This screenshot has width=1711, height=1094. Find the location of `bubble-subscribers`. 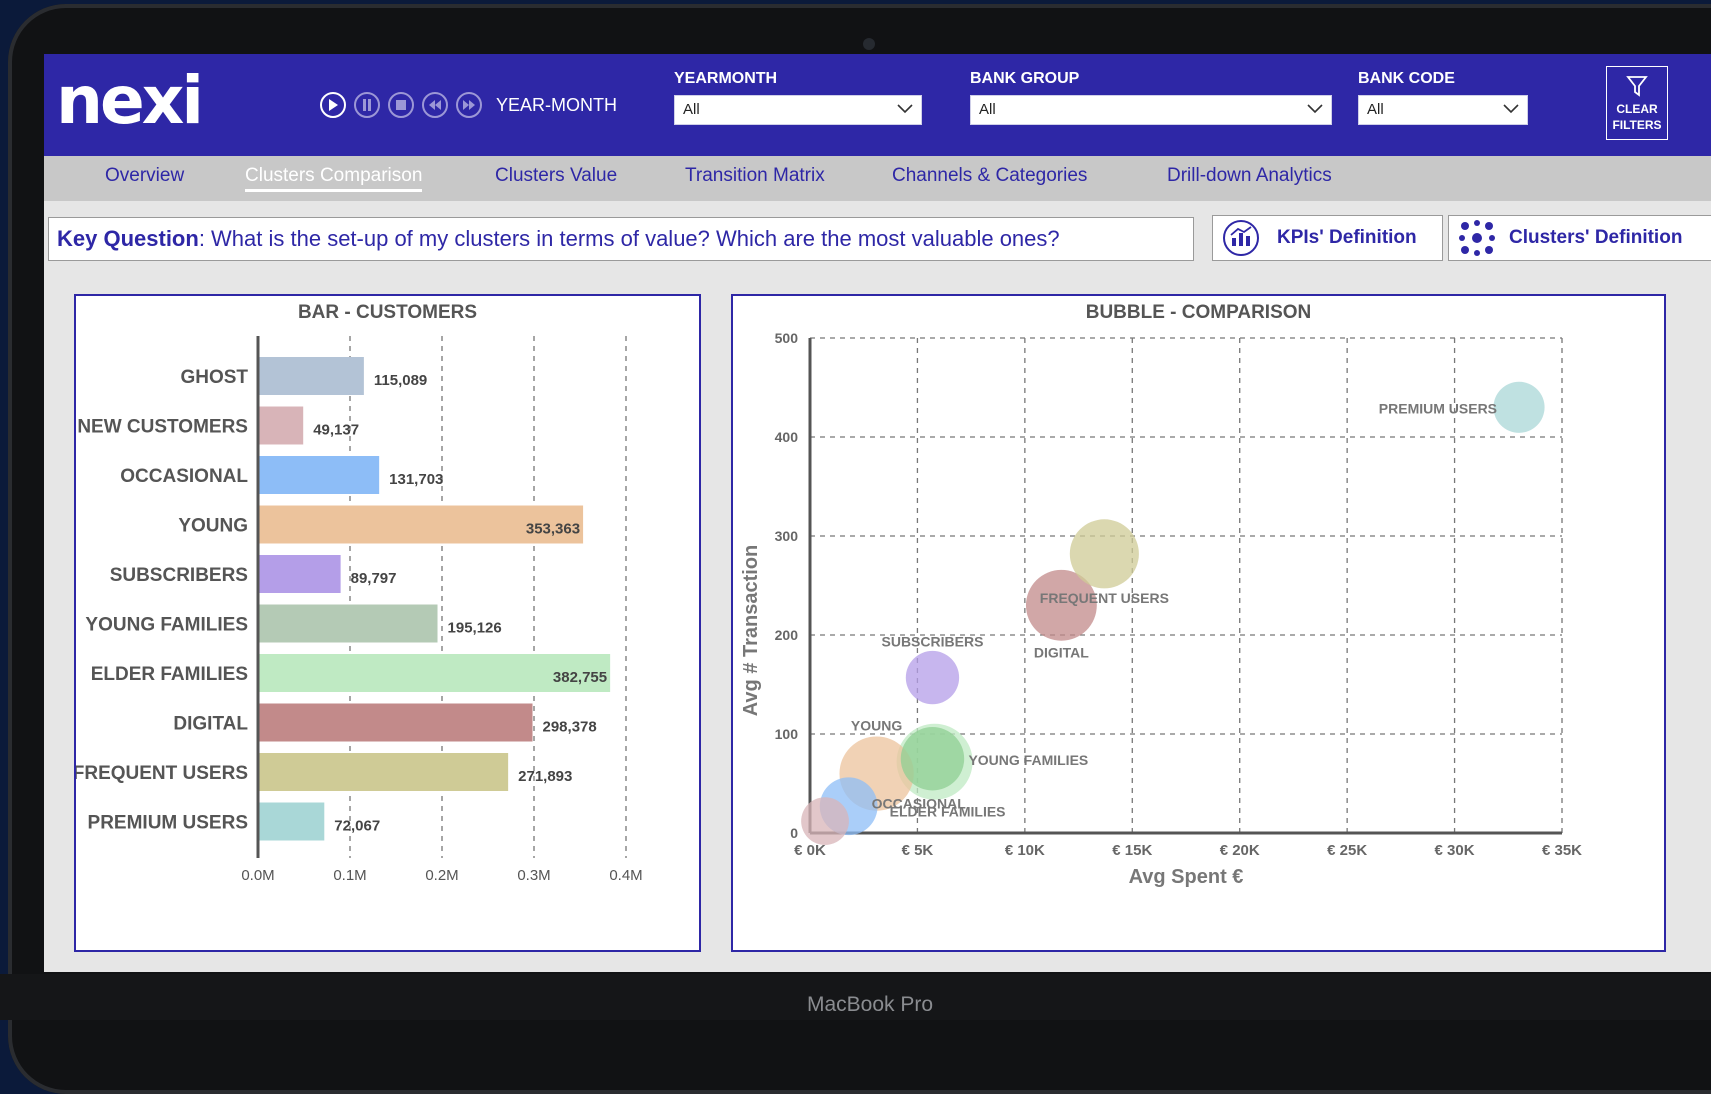

bubble-subscribers is located at coordinates (932, 677).